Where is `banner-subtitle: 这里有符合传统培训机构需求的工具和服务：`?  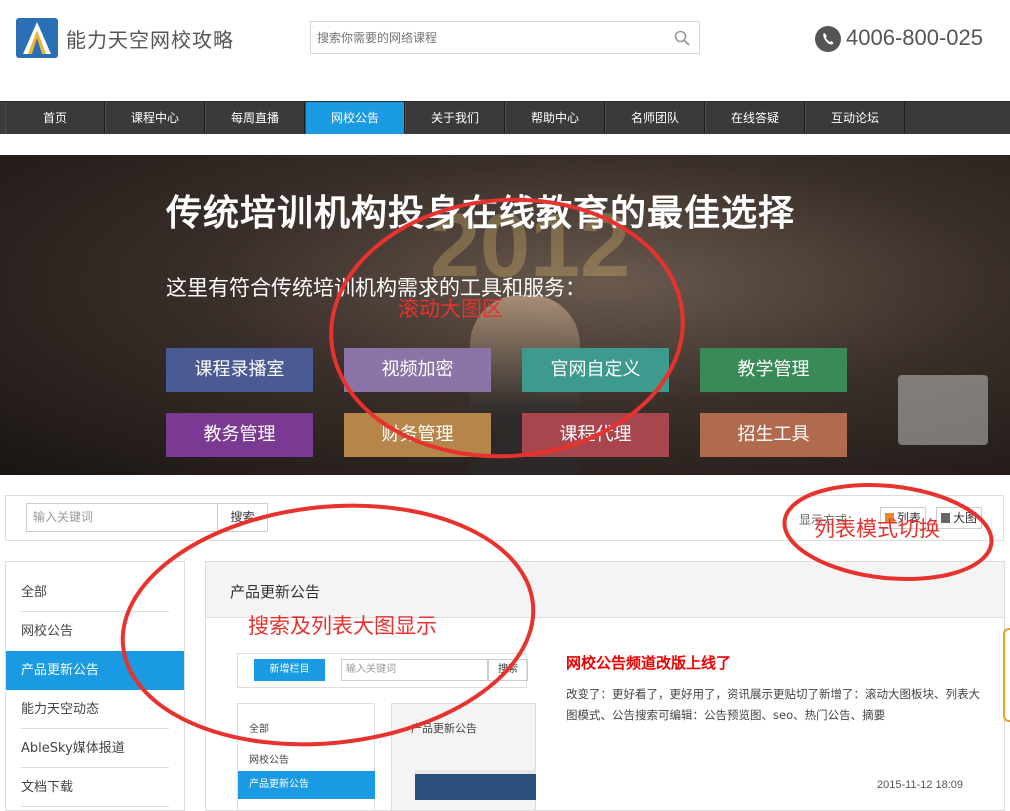
banner-subtitle: 这里有符合传统培训机构需求的工具和服务： is located at coordinates (376, 288).